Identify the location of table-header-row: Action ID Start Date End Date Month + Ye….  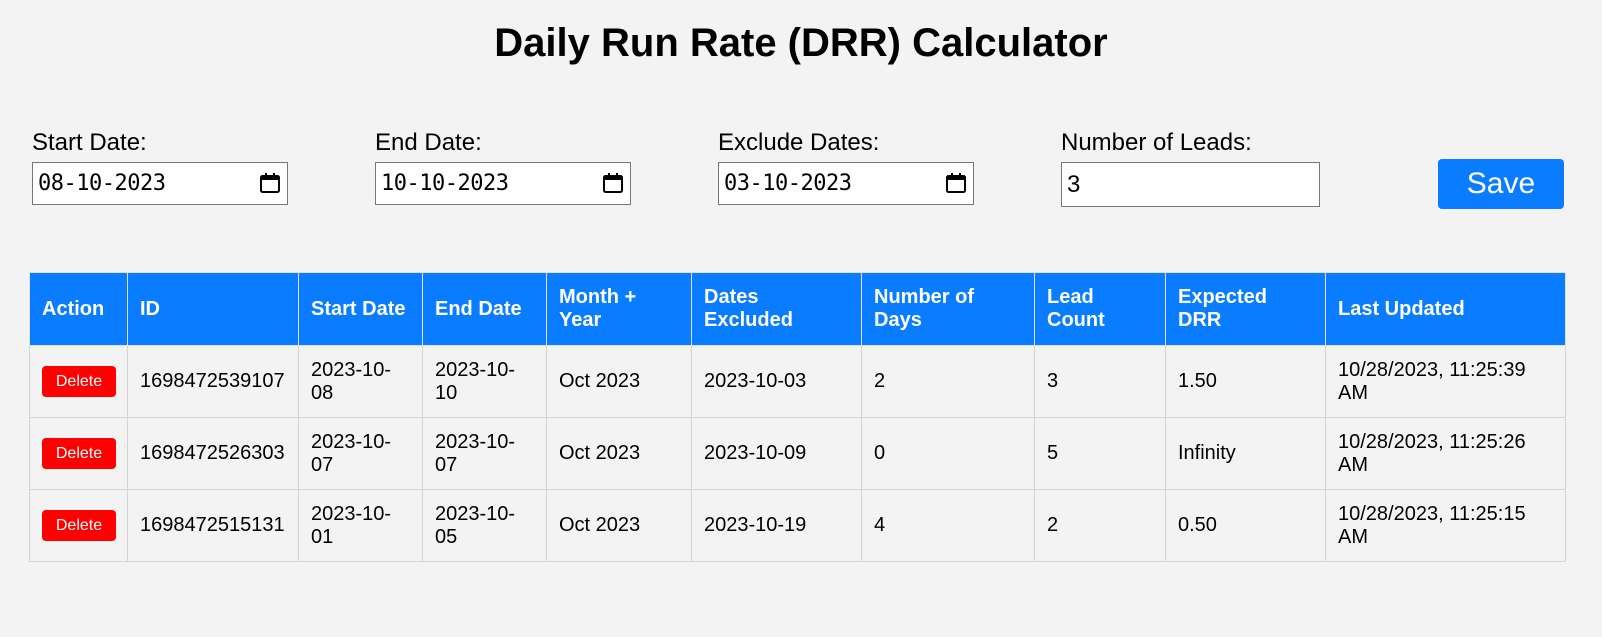
(797, 309).